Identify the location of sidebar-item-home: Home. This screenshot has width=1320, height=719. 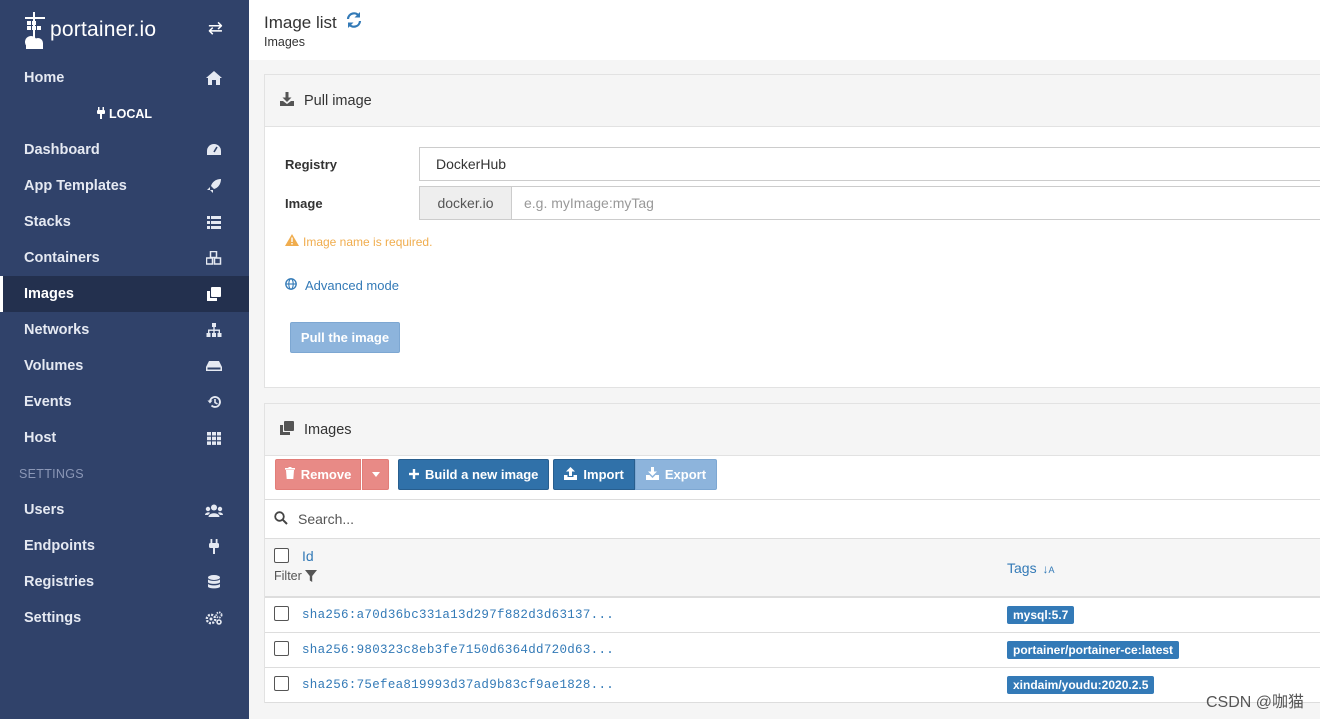
(124, 78).